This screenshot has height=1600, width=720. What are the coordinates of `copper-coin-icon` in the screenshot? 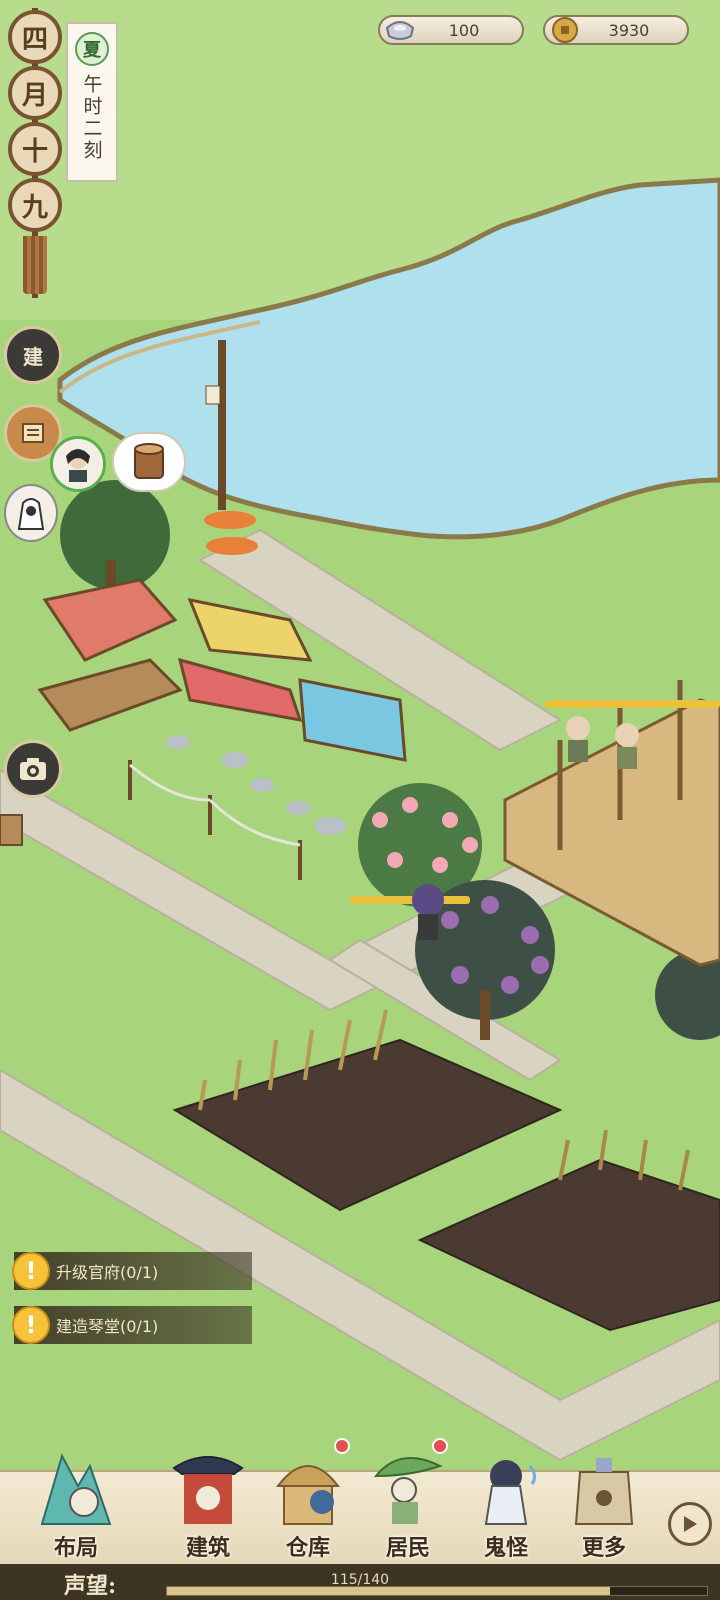 It's located at (565, 30).